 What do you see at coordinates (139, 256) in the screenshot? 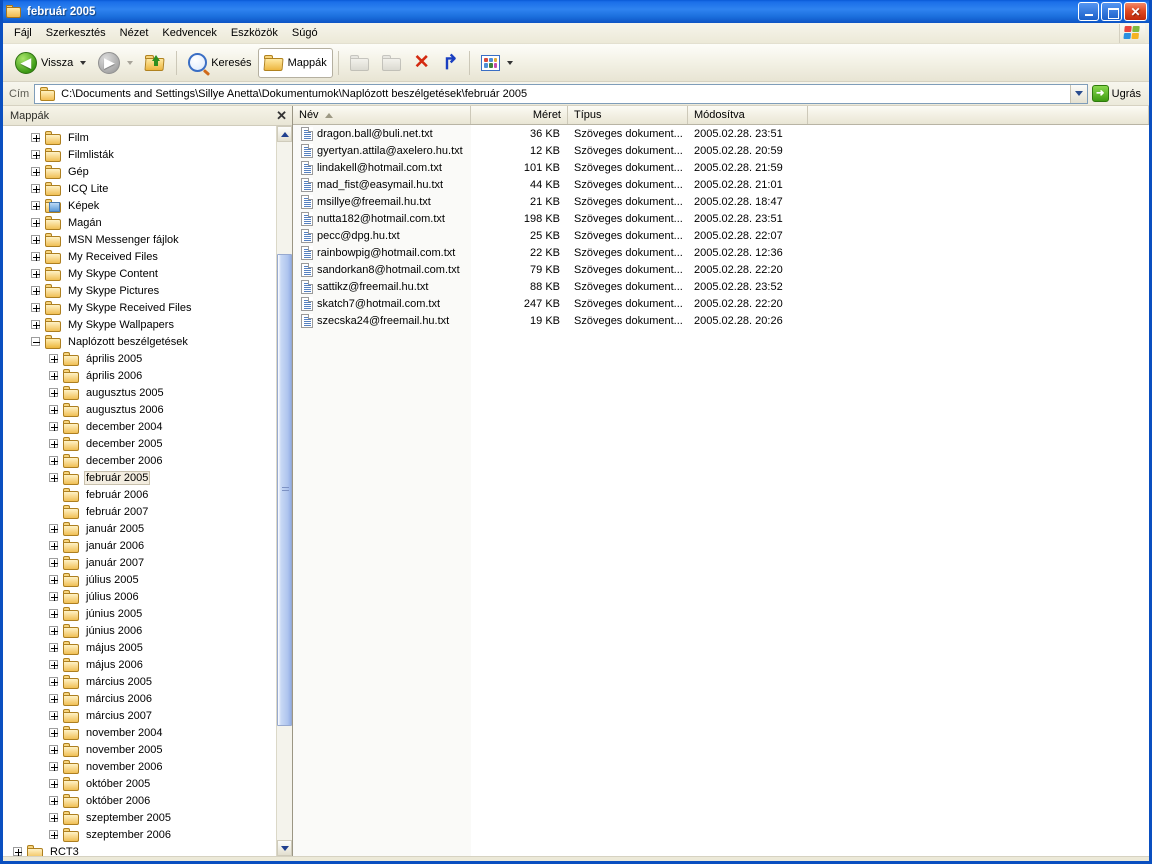
I see `tree-node: My Received Files` at bounding box center [139, 256].